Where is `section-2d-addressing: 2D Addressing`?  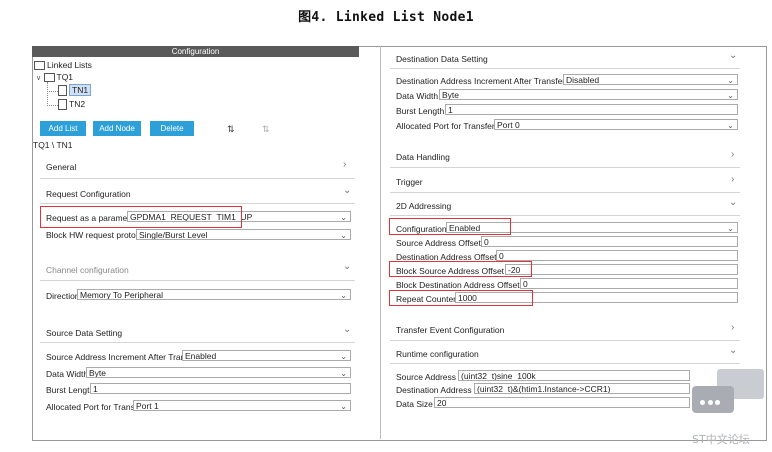 section-2d-addressing: 2D Addressing is located at coordinates (423, 206).